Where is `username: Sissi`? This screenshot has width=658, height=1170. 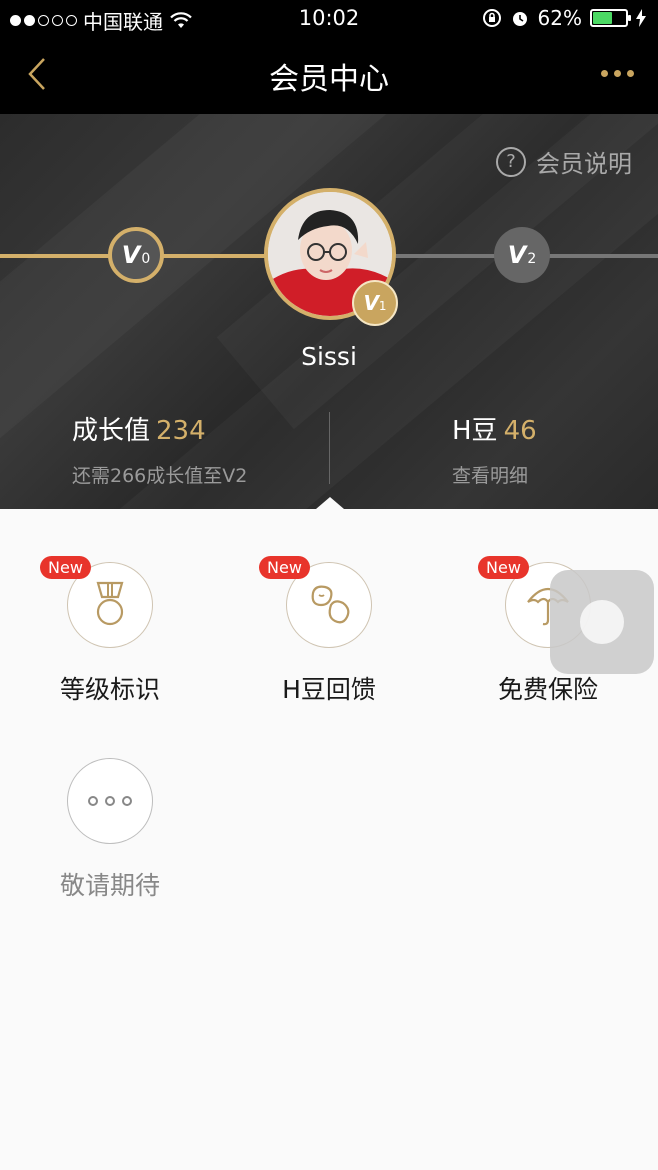 username: Sissi is located at coordinates (329, 356).